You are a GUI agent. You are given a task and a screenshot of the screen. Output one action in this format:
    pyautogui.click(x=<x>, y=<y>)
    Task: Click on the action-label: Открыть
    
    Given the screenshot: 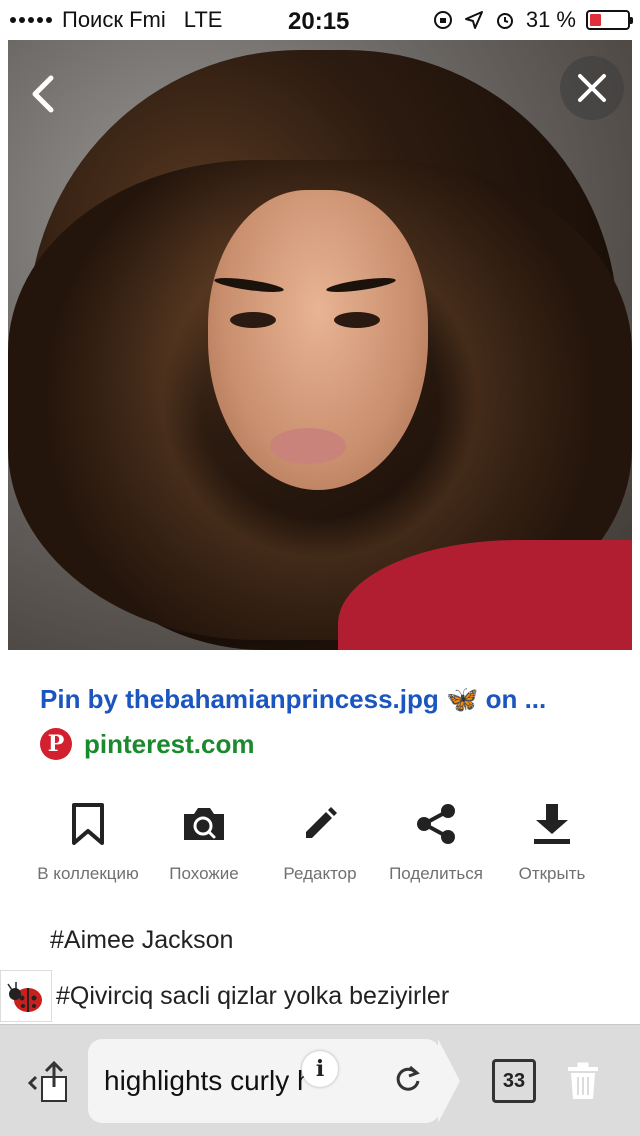 What is the action you would take?
    pyautogui.click(x=552, y=873)
    